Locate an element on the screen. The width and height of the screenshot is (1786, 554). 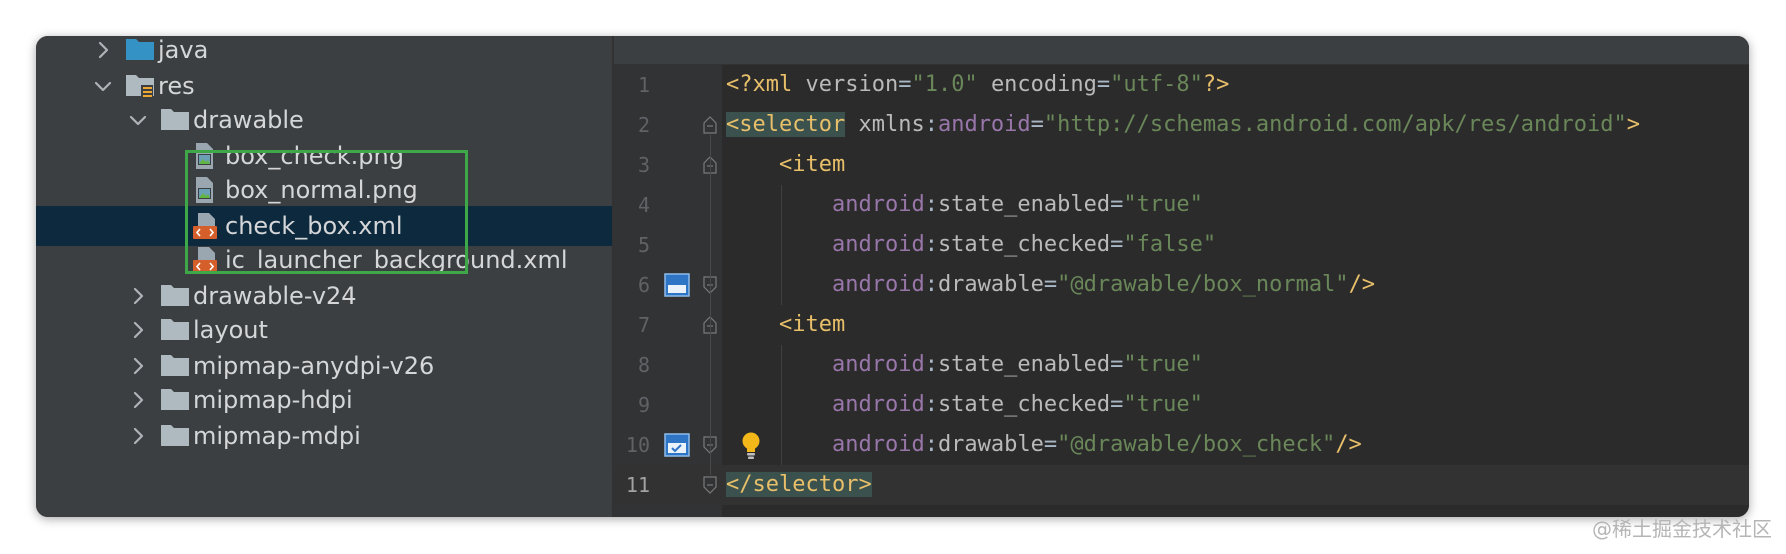
fold-icon is located at coordinates (710, 125).